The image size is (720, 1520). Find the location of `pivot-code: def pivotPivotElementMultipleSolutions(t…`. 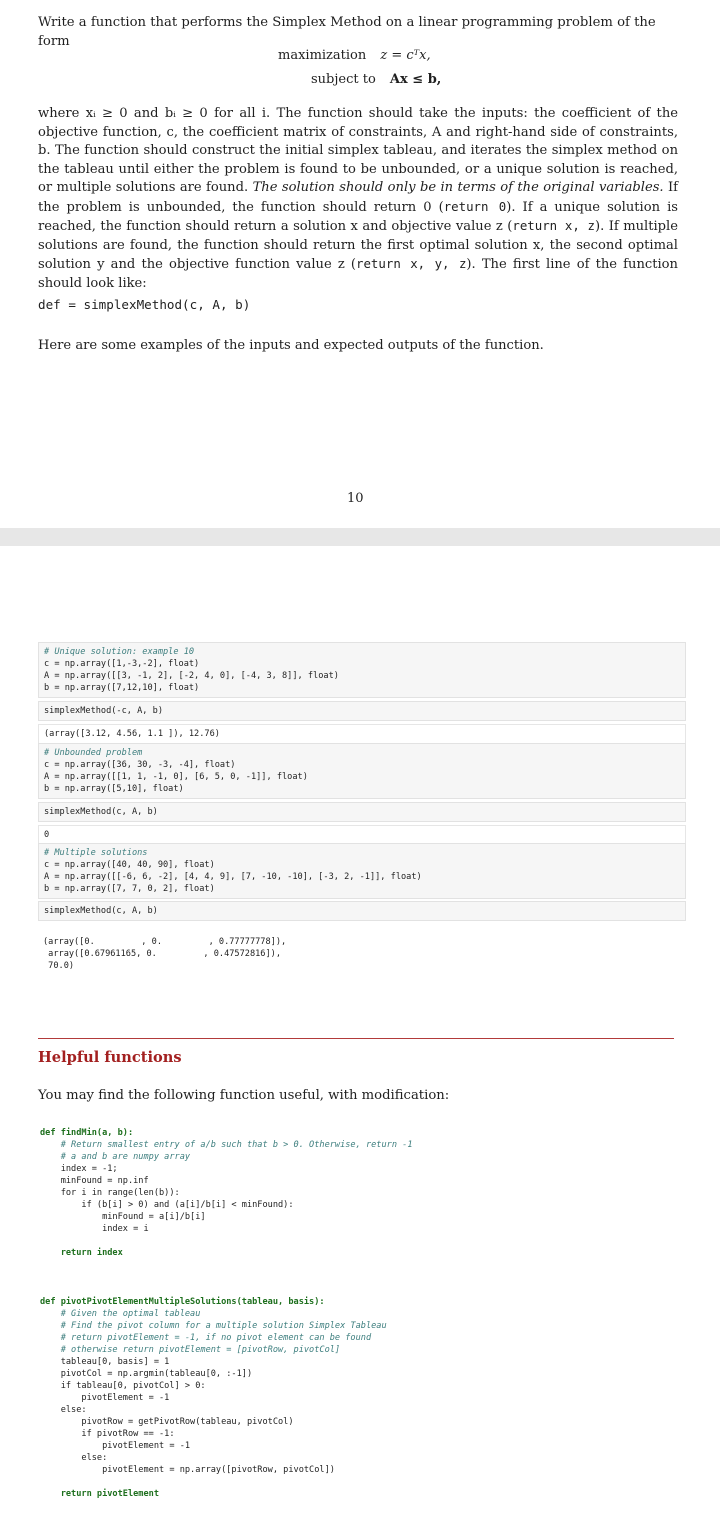

pivot-code: def pivotPivotElementMultipleSolutions(t… is located at coordinates (213, 1398).